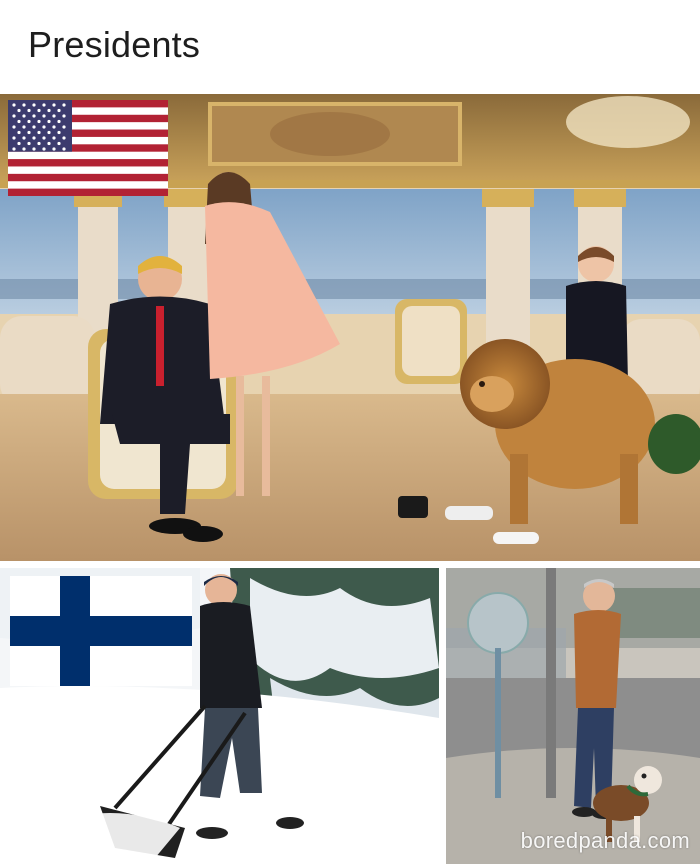 Image resolution: width=700 pixels, height=864 pixels. I want to click on dog-walking-photo: boredpanda.com, so click(573, 716).